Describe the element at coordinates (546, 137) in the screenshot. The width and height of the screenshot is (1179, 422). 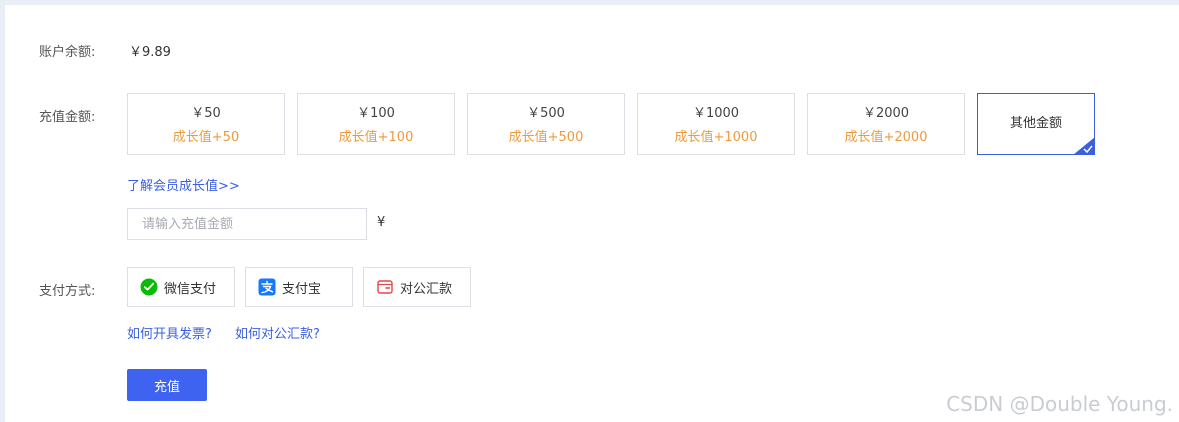
I see `amount-growth: 成长值+500` at that location.